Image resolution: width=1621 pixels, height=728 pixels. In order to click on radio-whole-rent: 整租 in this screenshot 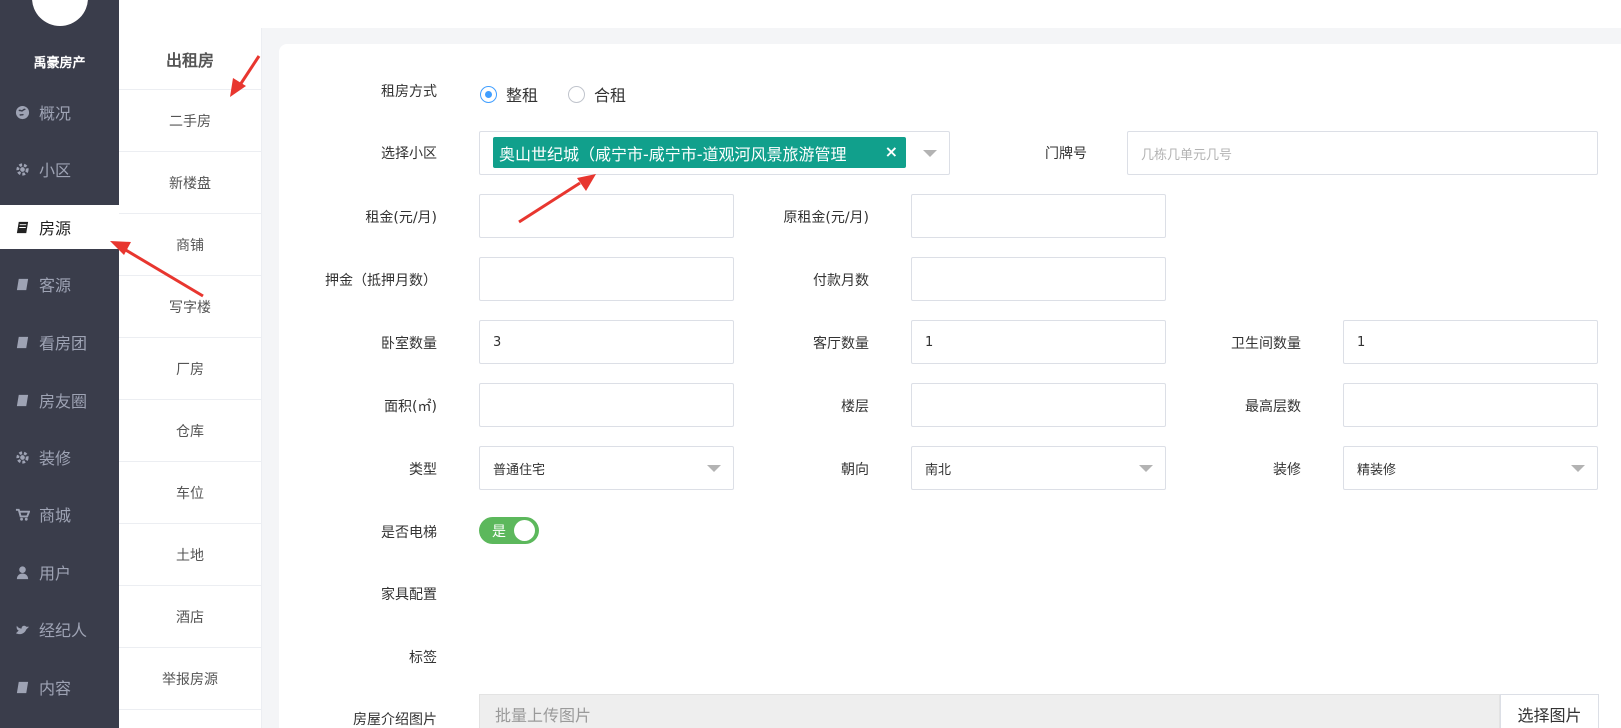, I will do `click(509, 94)`.